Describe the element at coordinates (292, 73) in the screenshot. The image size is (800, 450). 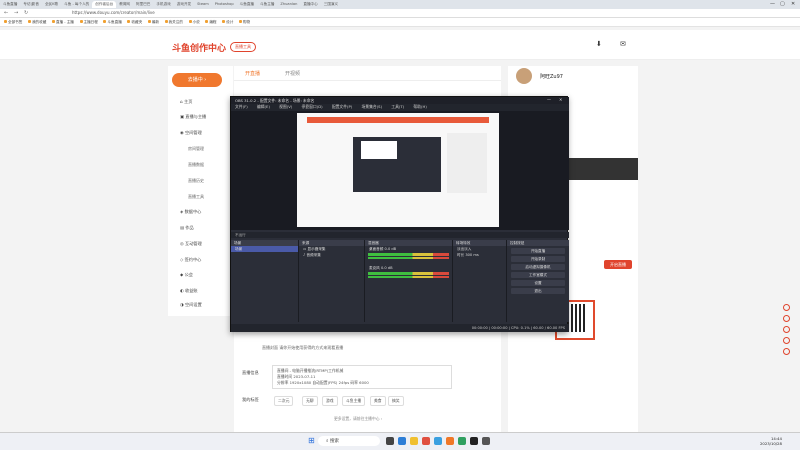
I see `tab-video: 开视频` at that location.